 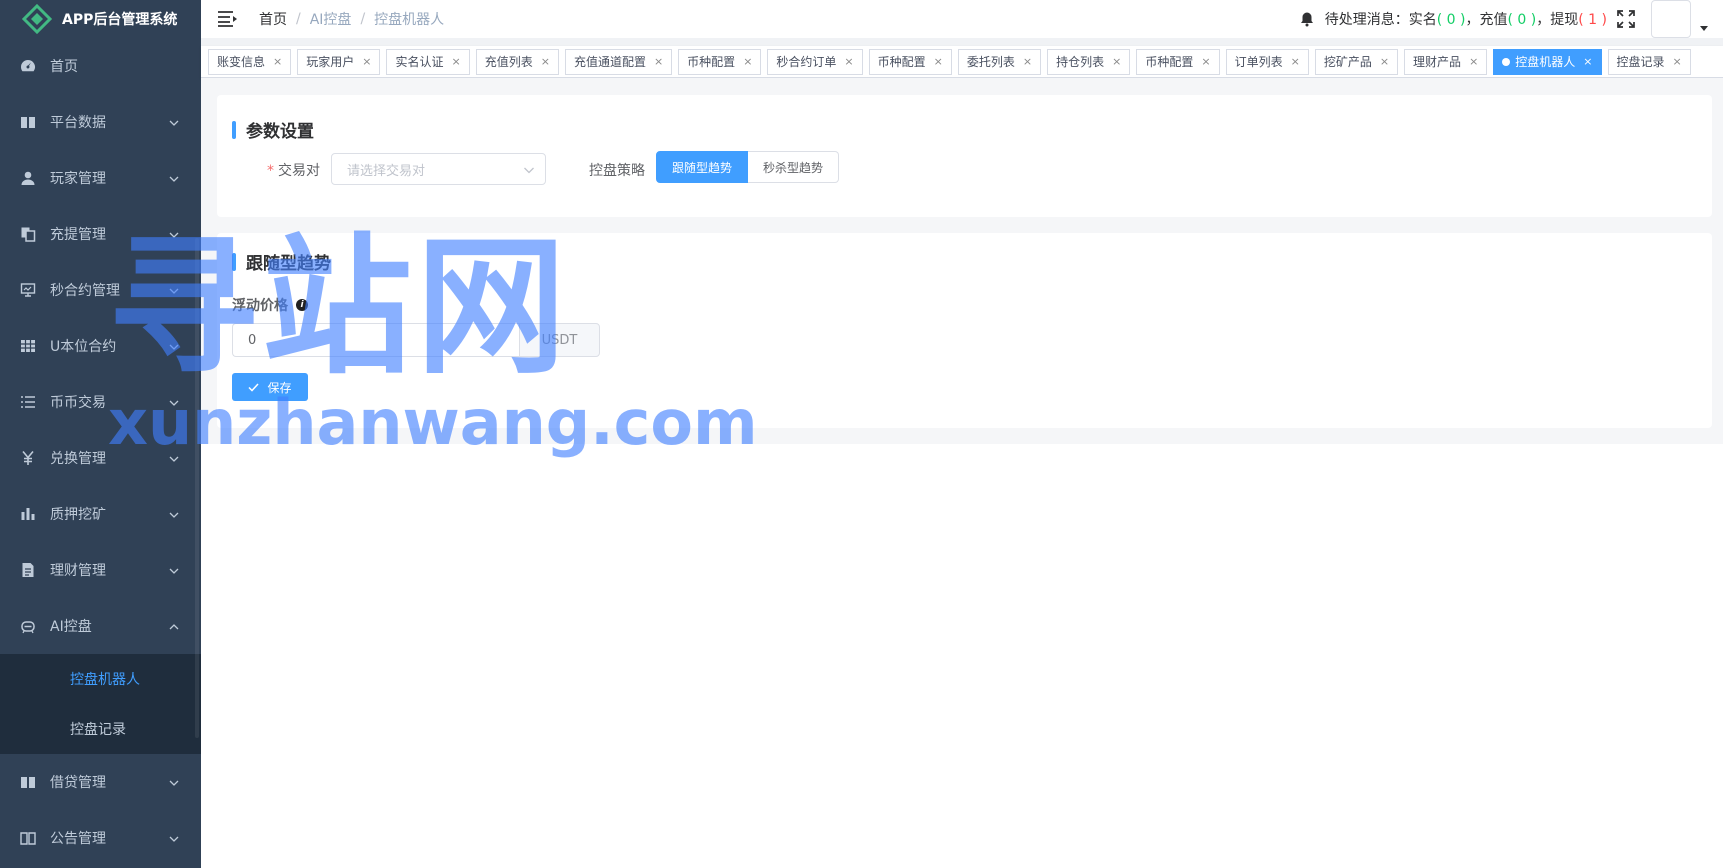 What do you see at coordinates (28, 626) in the screenshot?
I see `robot-icon` at bounding box center [28, 626].